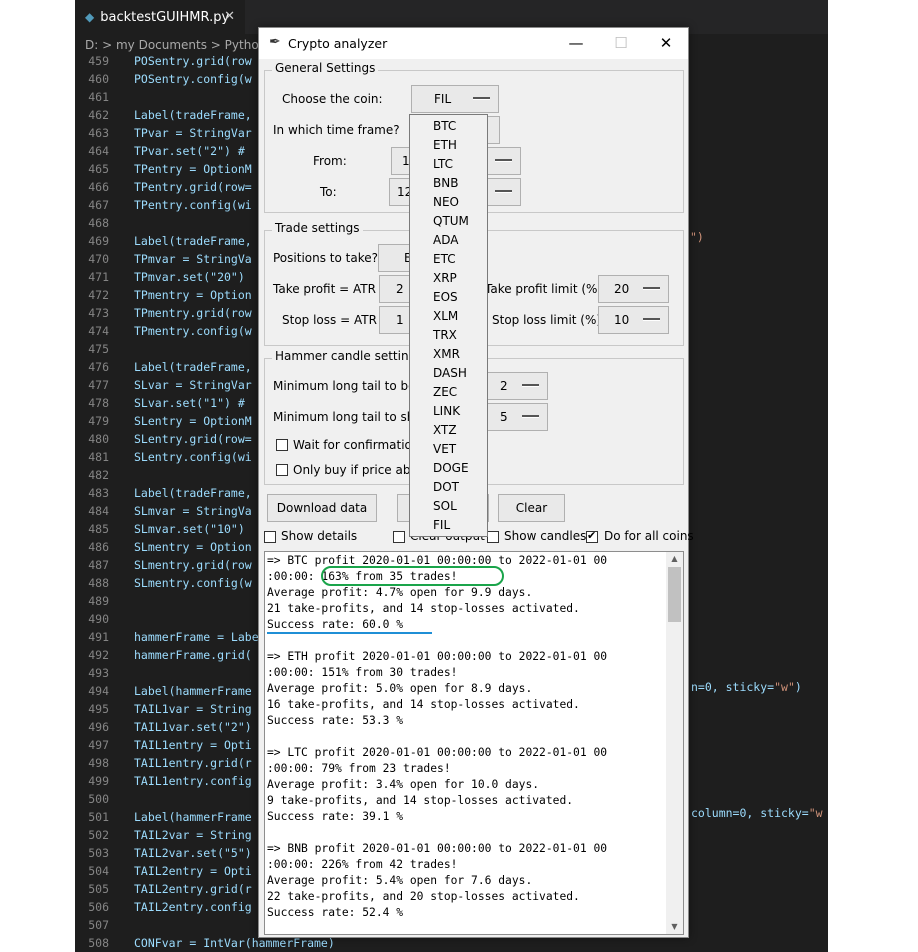 The height and width of the screenshot is (952, 918). What do you see at coordinates (98, 529) in the screenshot?
I see `line-number: 485` at bounding box center [98, 529].